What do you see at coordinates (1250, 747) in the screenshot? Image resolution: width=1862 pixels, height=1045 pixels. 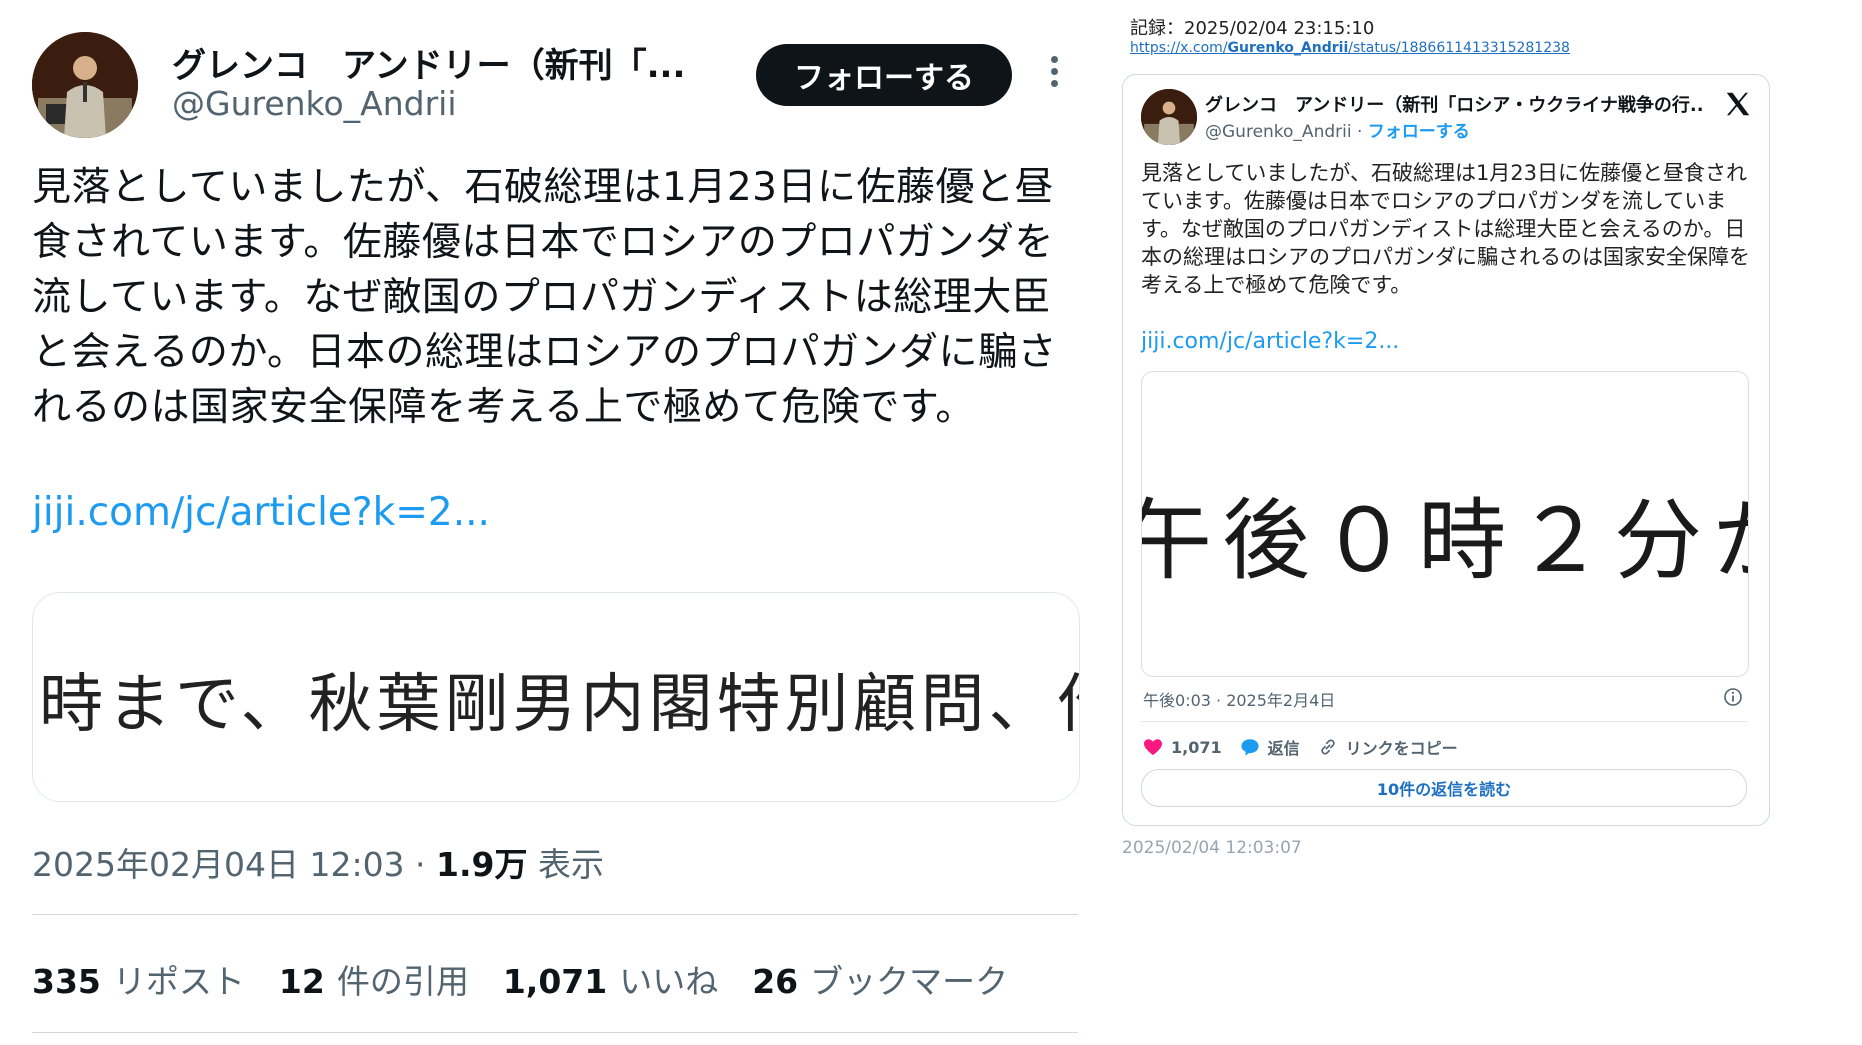 I see `reply-bubble-icon` at bounding box center [1250, 747].